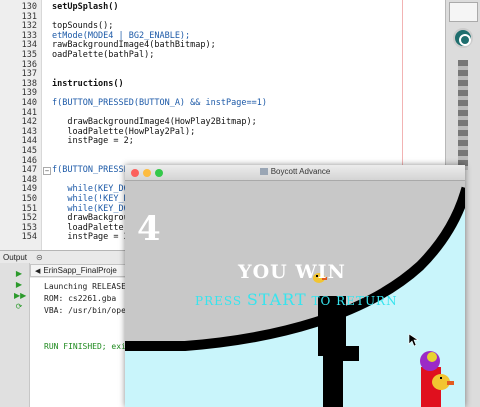 This screenshot has width=480, height=407. Describe the element at coordinates (221, 301) in the screenshot. I see `press-prefix: PRESS` at that location.